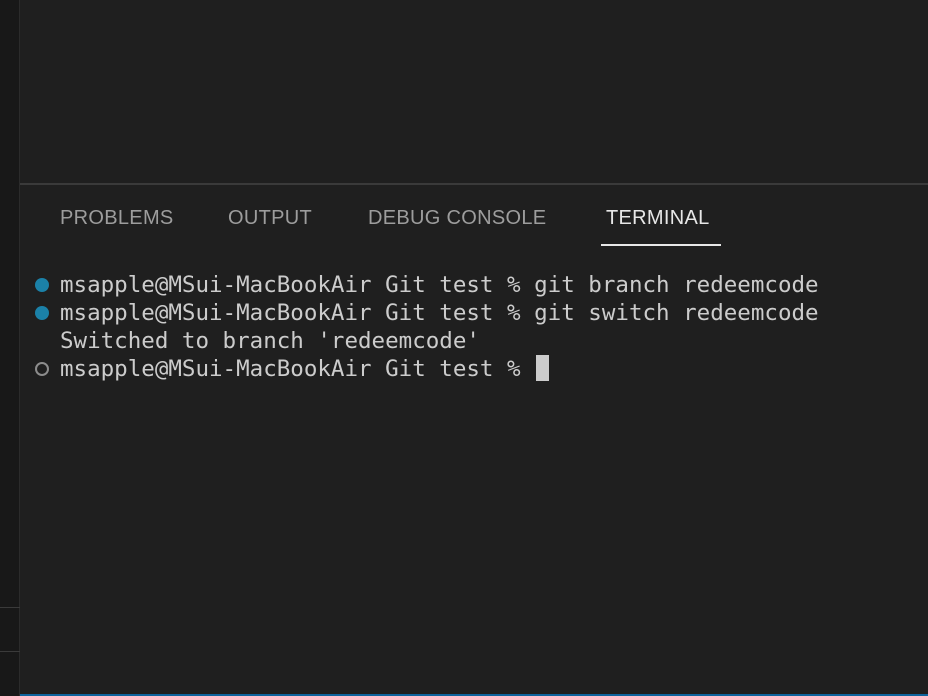 This screenshot has height=696, width=928. I want to click on terminal-prompt: msapple@MSui-MacBookAir Git test %, so click(297, 369).